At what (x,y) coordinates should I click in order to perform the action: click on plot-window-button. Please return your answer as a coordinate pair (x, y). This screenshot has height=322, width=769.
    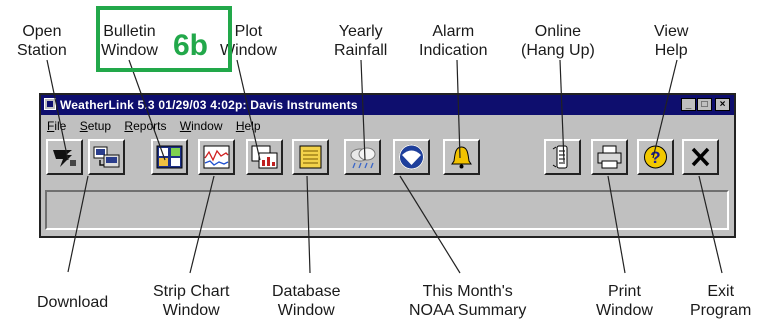
    Looking at the image, I should click on (264, 157).